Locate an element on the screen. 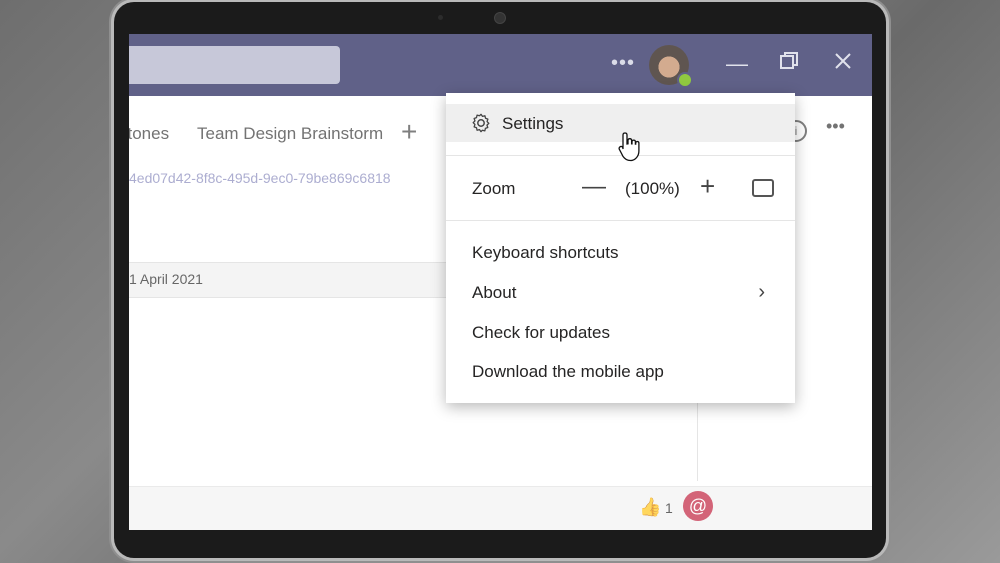 The height and width of the screenshot is (563, 1000). date-label: 1 April 2021 is located at coordinates (166, 279).